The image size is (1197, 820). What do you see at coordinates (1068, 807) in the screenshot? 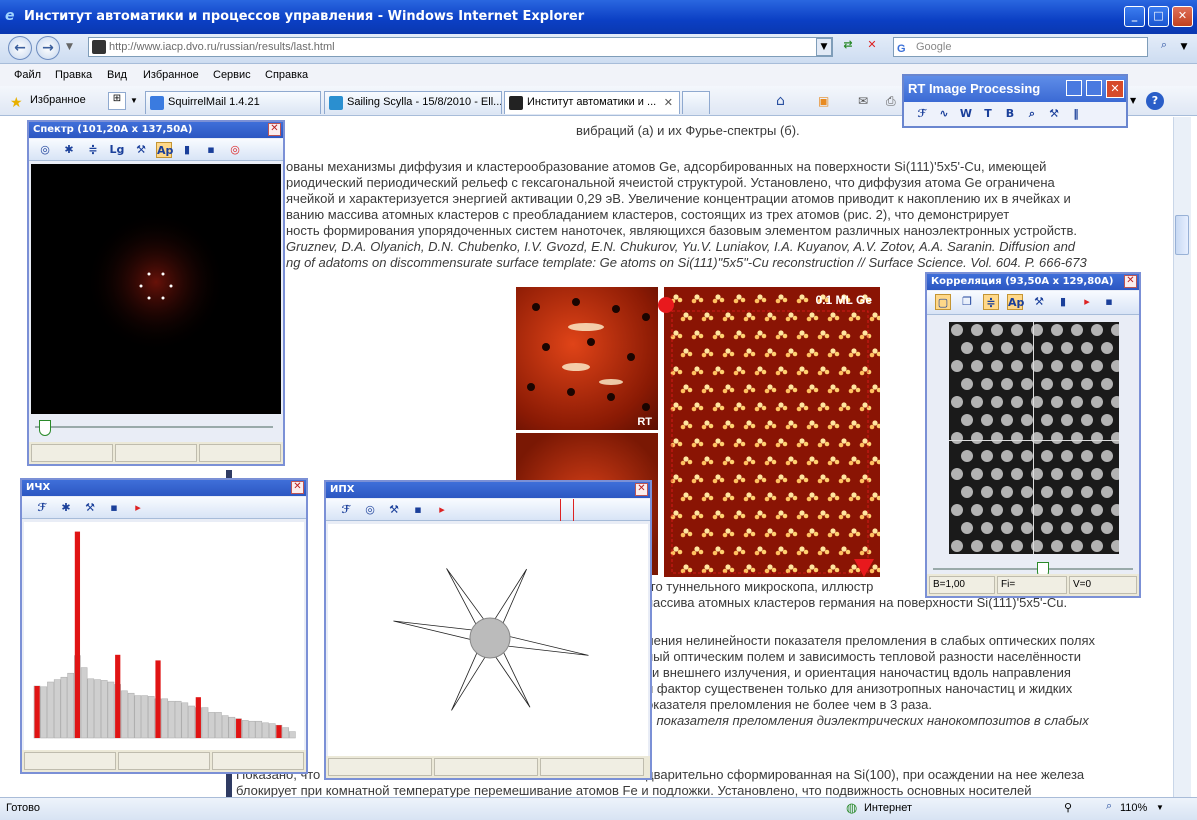
I see `protected-mode-icon: ⚲` at bounding box center [1068, 807].